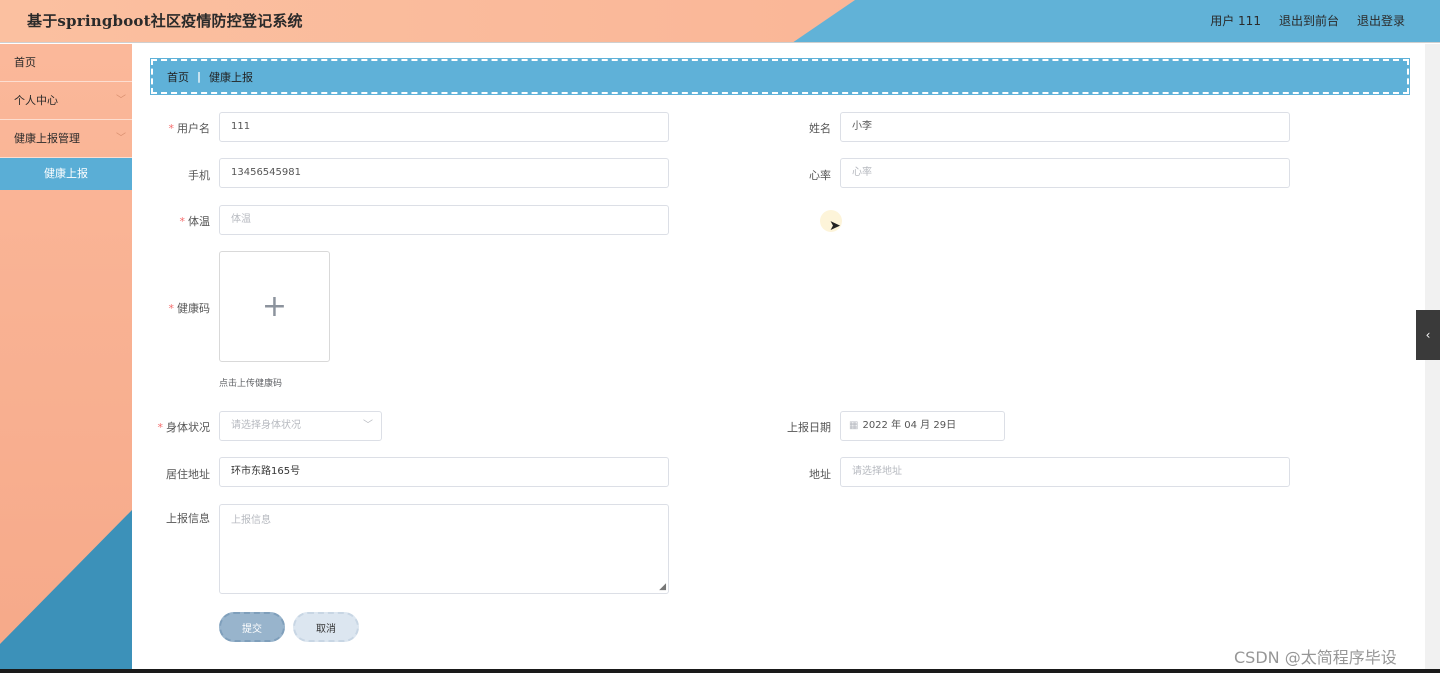 This screenshot has width=1440, height=673. What do you see at coordinates (820, 474) in the screenshot?
I see `address-label: 地址` at bounding box center [820, 474].